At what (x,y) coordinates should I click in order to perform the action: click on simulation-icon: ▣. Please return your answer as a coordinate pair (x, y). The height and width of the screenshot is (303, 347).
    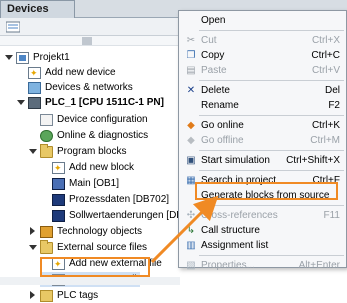
    Looking at the image, I should click on (191, 160).